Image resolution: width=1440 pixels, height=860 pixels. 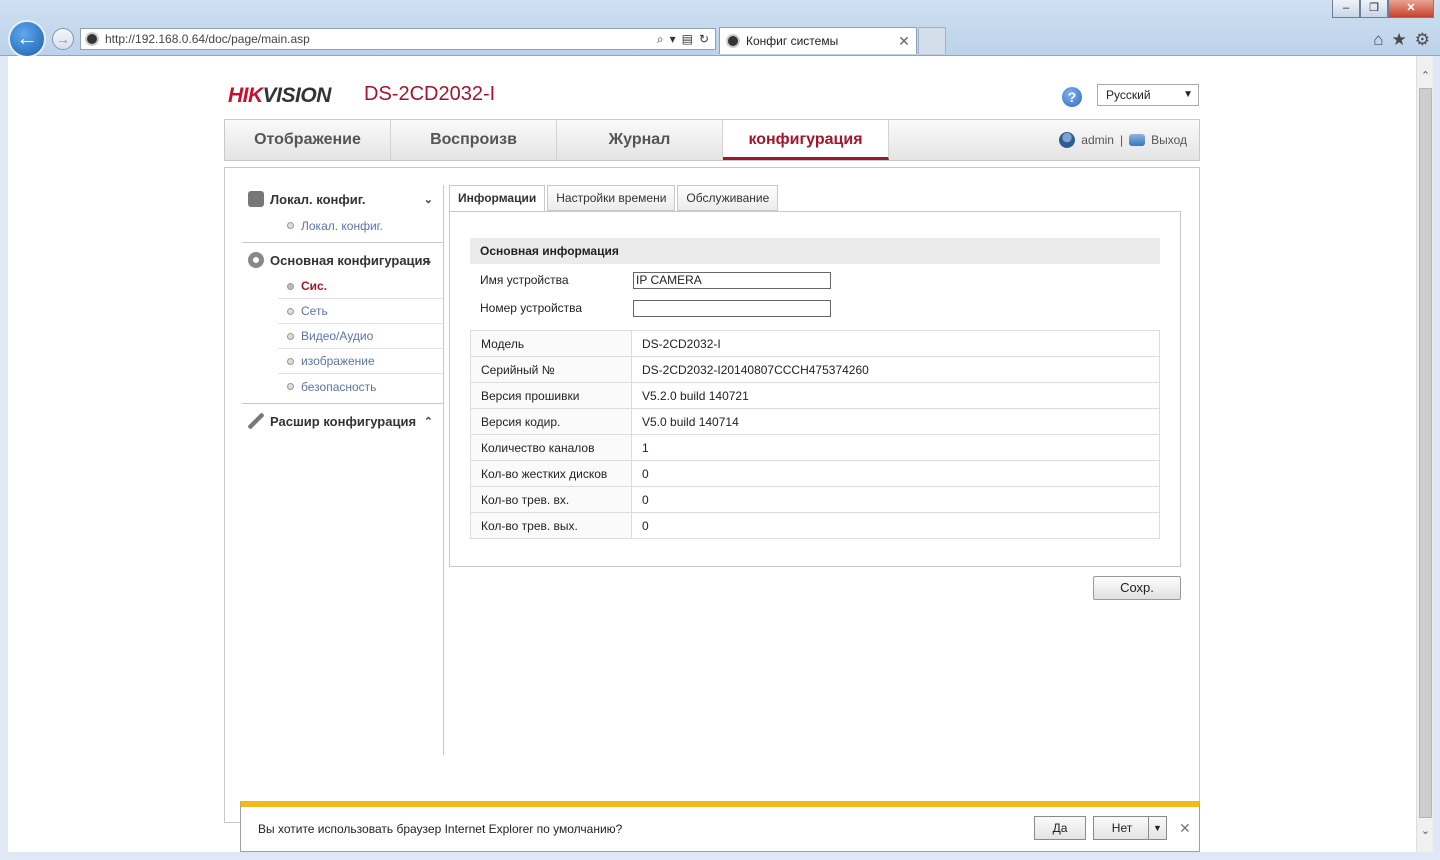 What do you see at coordinates (360, 225) in the screenshot?
I see `sidebar-item-local-config: Локал. конфиг.` at bounding box center [360, 225].